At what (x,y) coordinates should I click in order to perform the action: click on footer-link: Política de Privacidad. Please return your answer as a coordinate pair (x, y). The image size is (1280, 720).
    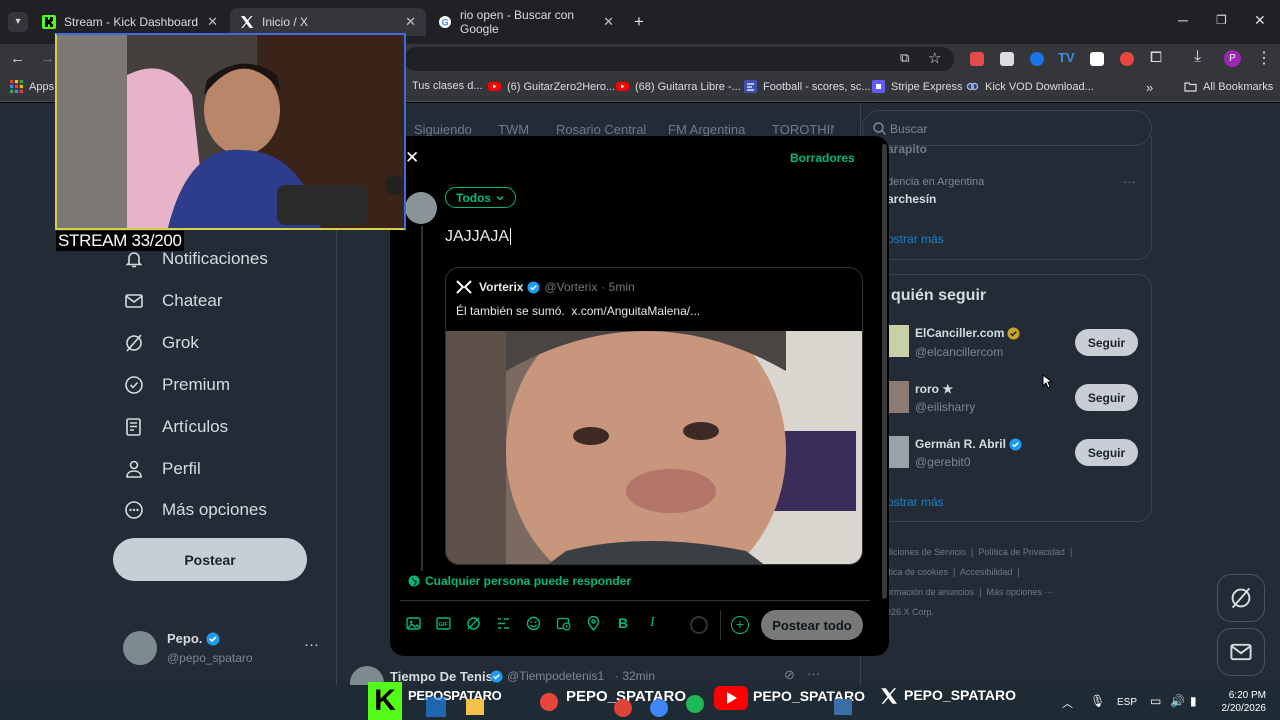
    Looking at the image, I should click on (1021, 552).